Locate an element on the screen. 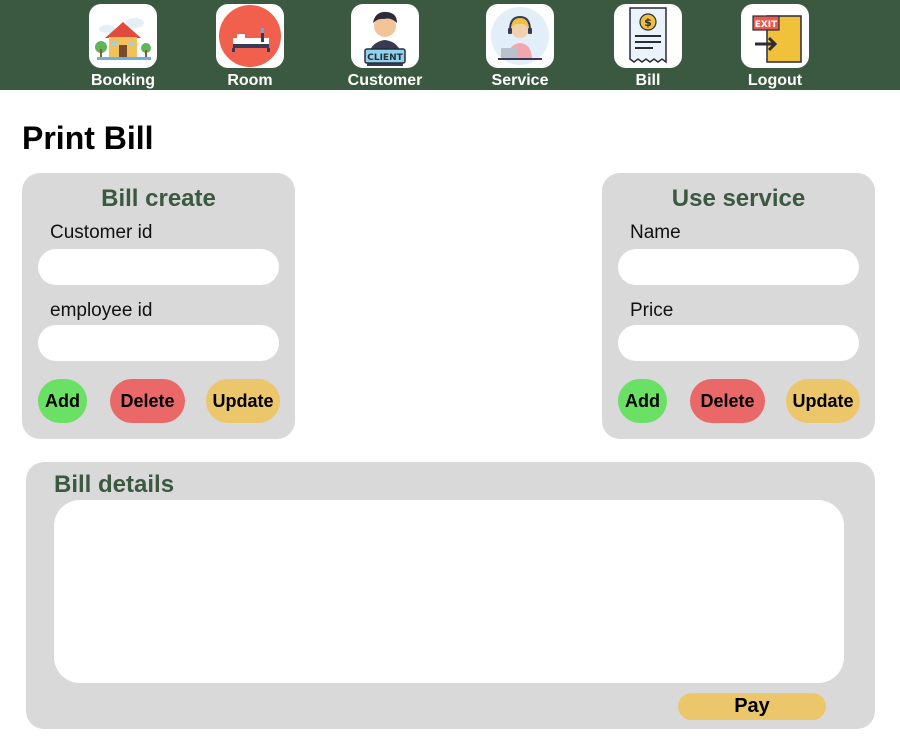  service-name-label: Name is located at coordinates (655, 232).